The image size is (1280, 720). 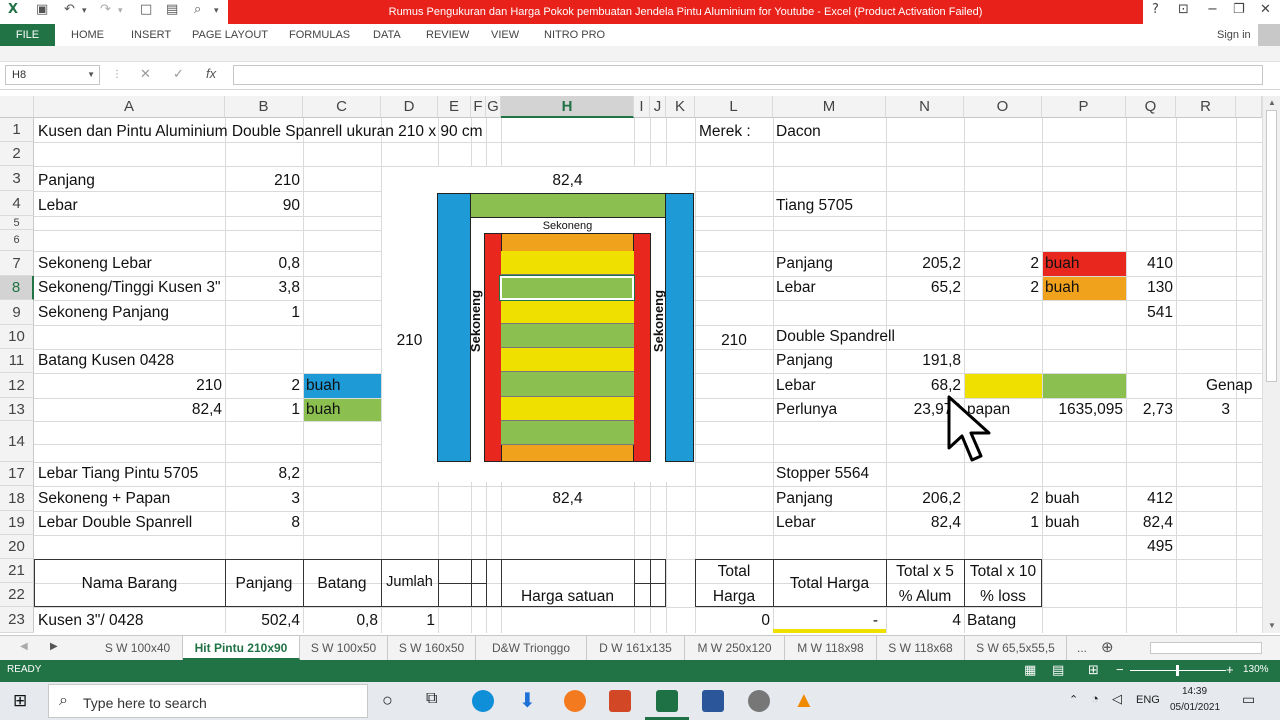 I want to click on sheet-tab: S W 100x50, so click(x=344, y=648).